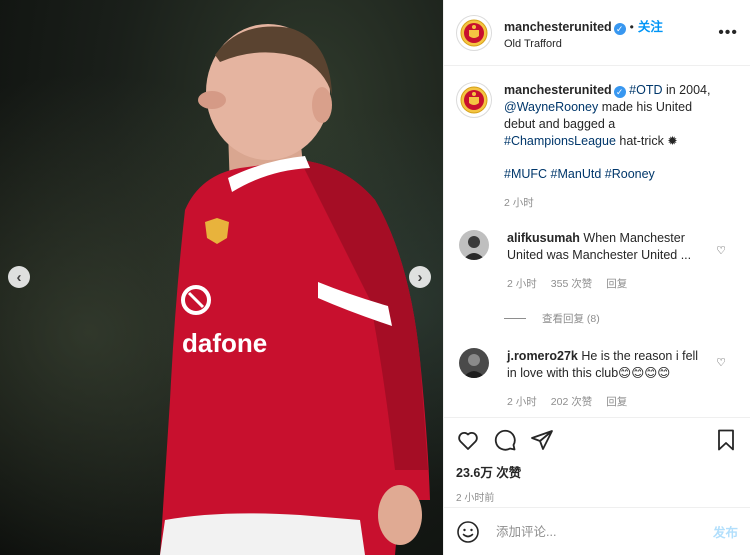 The image size is (750, 555). I want to click on comment-like-count: 202 次赞, so click(571, 402).